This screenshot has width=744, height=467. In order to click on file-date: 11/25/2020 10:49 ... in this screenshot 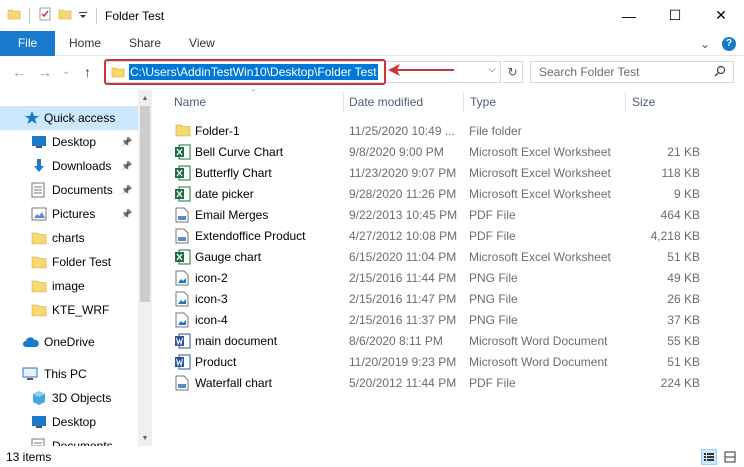, I will do `click(402, 131)`.